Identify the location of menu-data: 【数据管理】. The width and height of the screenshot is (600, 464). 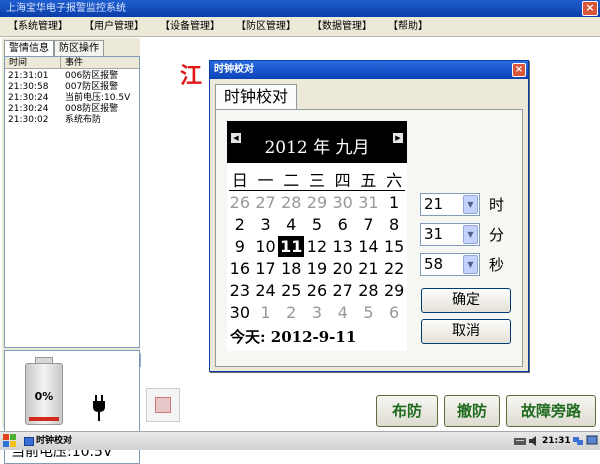
(342, 27).